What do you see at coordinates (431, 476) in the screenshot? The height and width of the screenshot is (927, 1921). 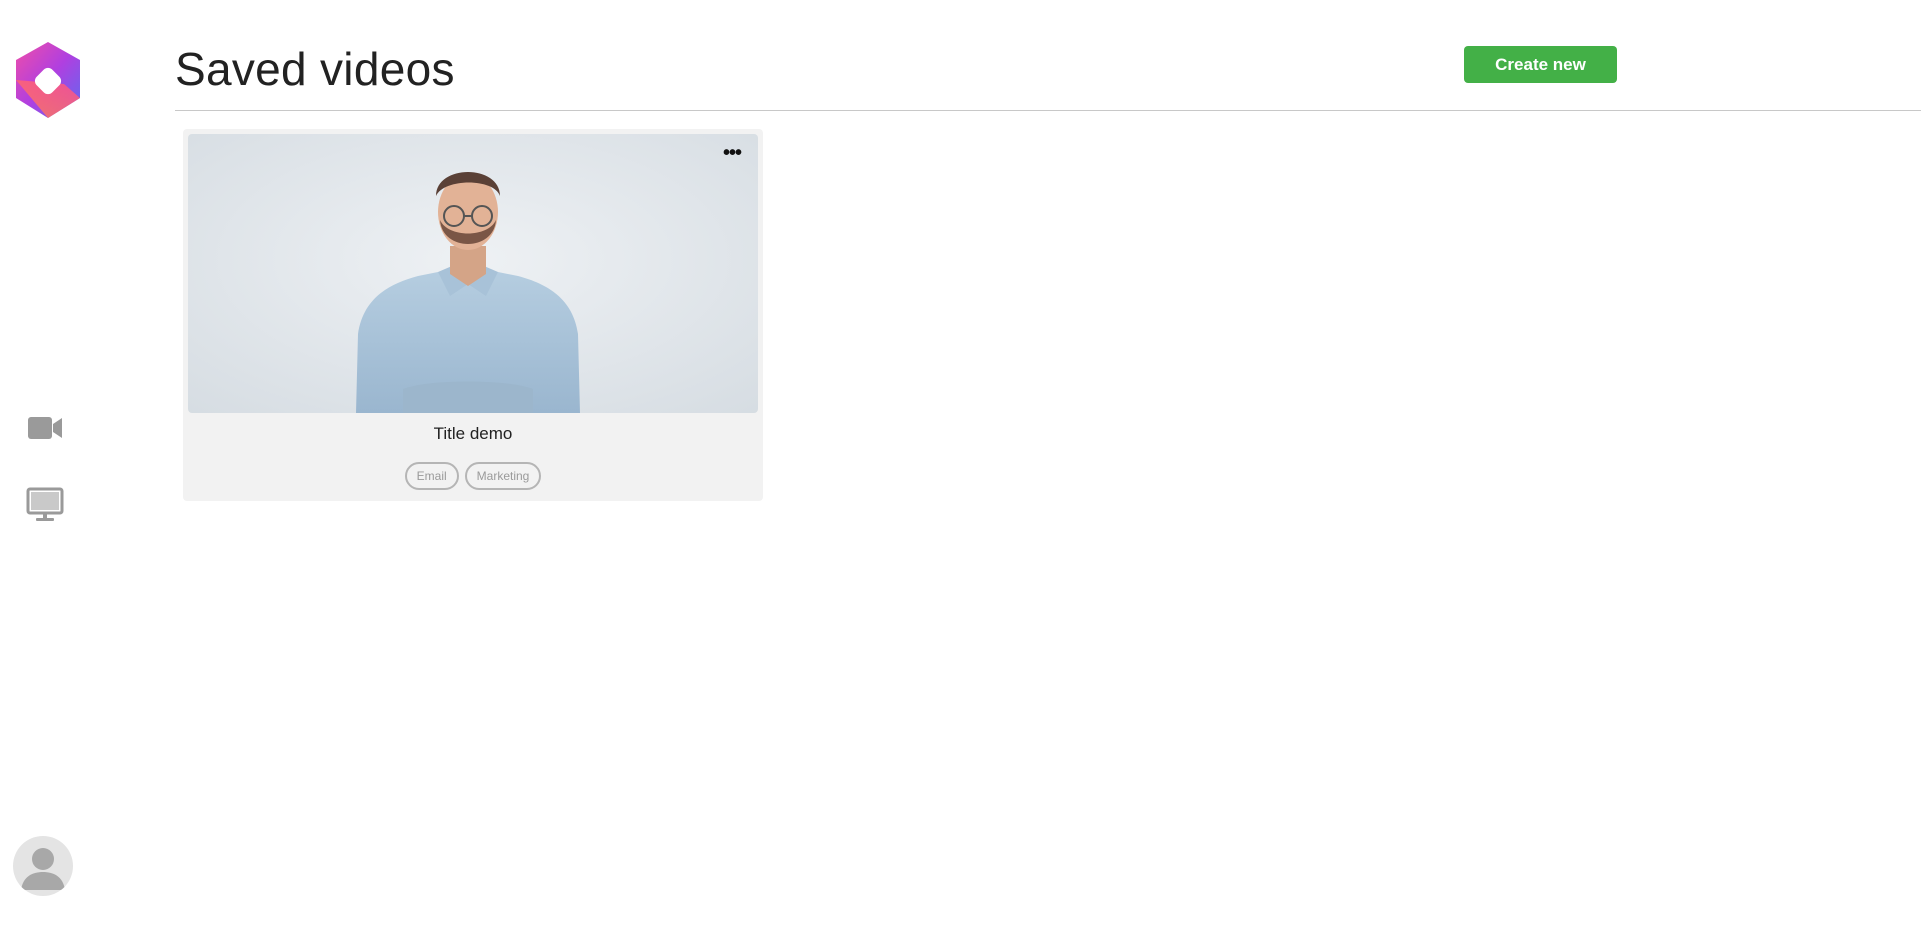 I see `tag-chip: Email` at bounding box center [431, 476].